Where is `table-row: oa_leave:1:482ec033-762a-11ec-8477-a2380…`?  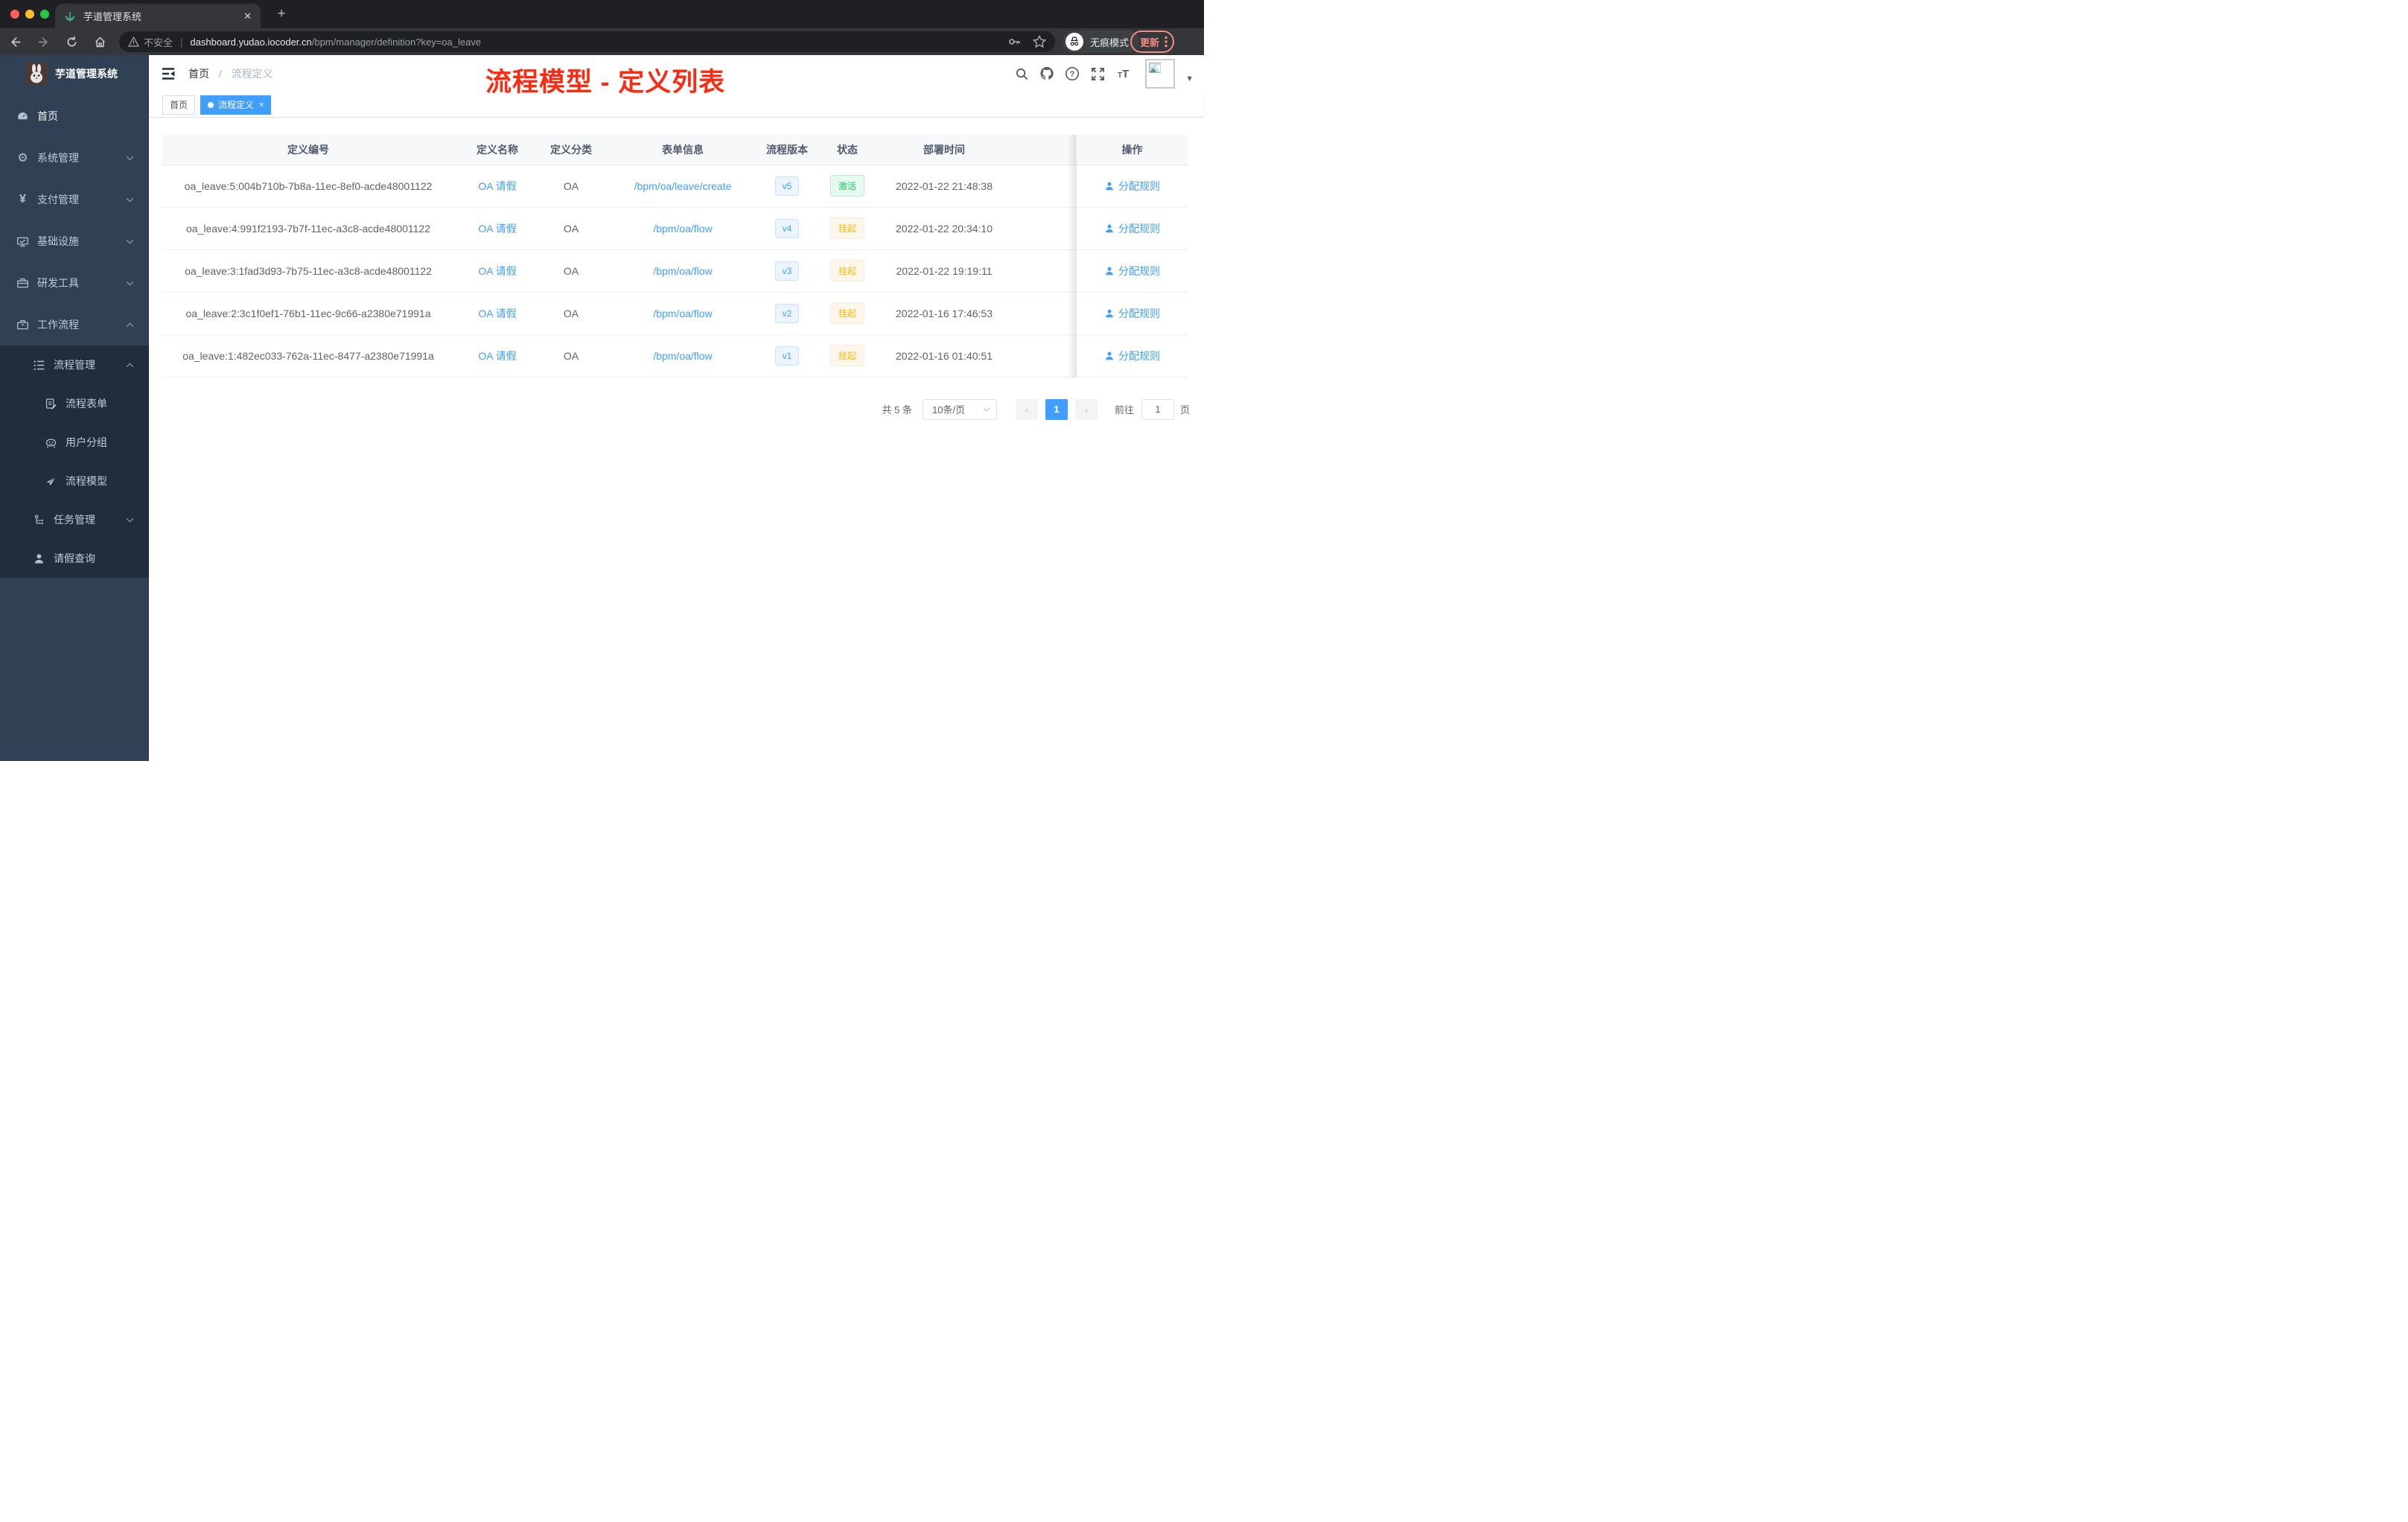
table-row: oa_leave:1:482ec033-762a-11ec-8477-a2380… is located at coordinates (675, 356).